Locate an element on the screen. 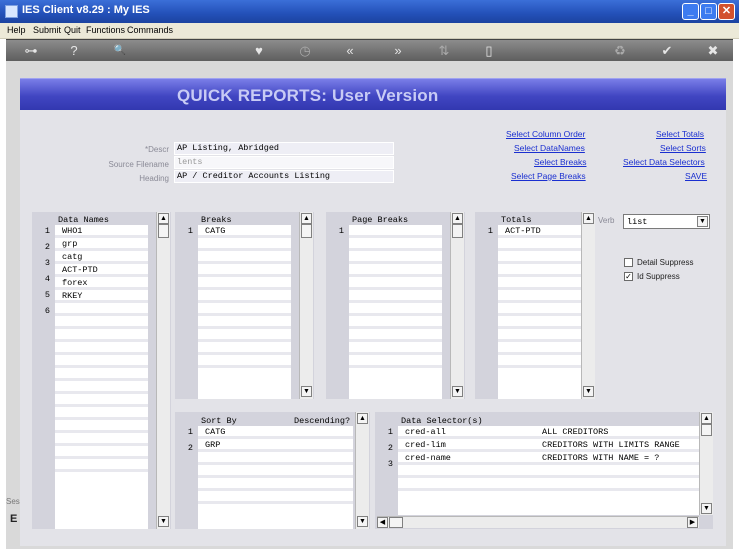 This screenshot has height=555, width=739. verb-select: list ▼ is located at coordinates (666, 221).